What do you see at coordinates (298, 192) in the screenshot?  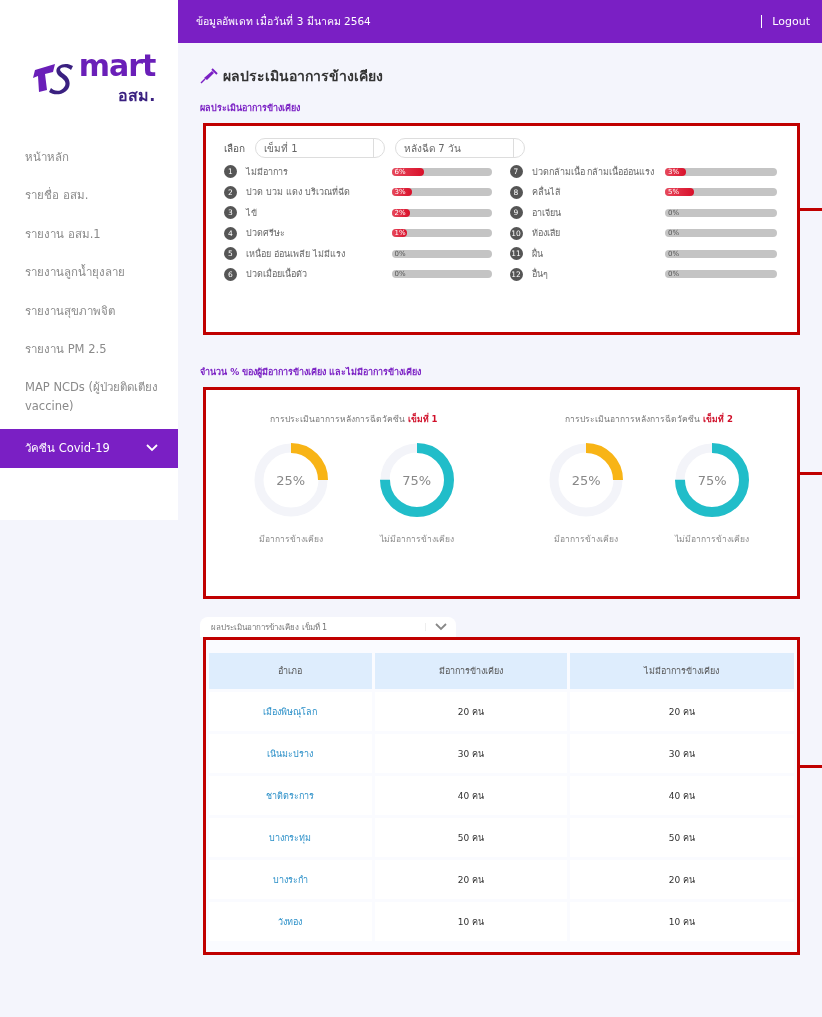 I see `symptom-label: ปวด บวม แดง บริเวณที่ฉีด` at bounding box center [298, 192].